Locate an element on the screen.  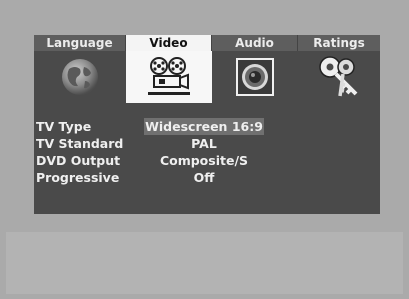
keys-icon is located at coordinates (338, 76).